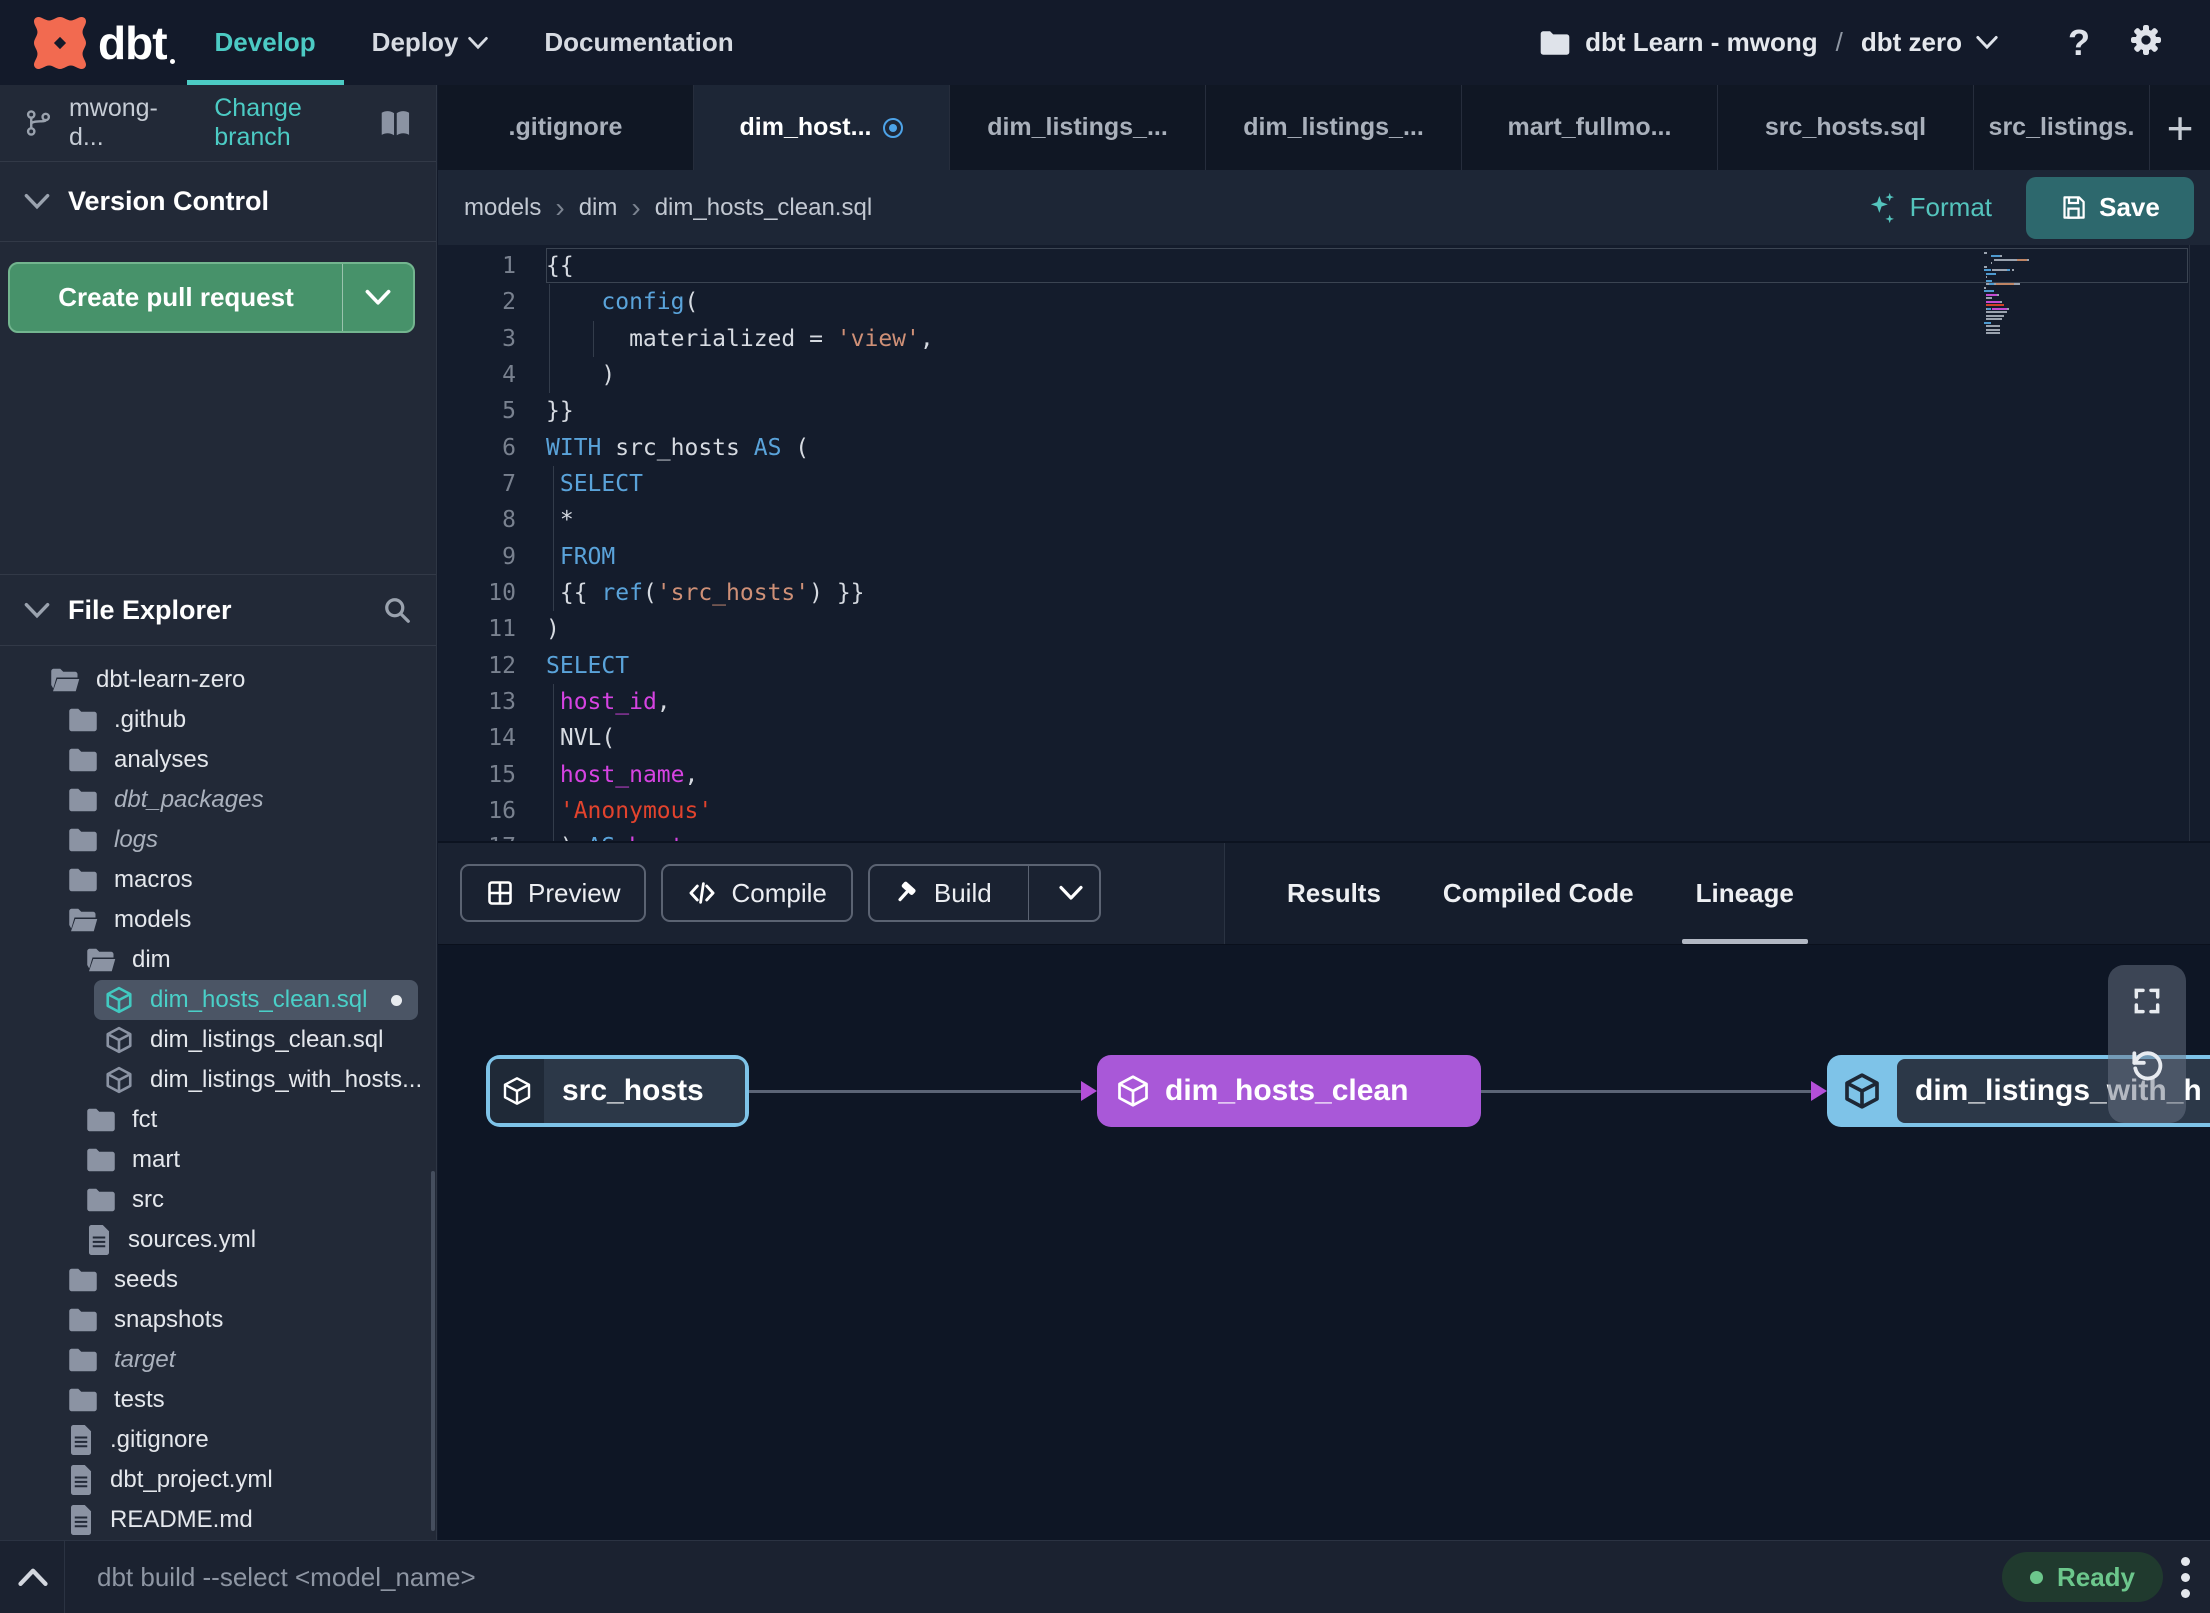 The image size is (2210, 1613). I want to click on build-dropdown-caret, so click(1071, 893).